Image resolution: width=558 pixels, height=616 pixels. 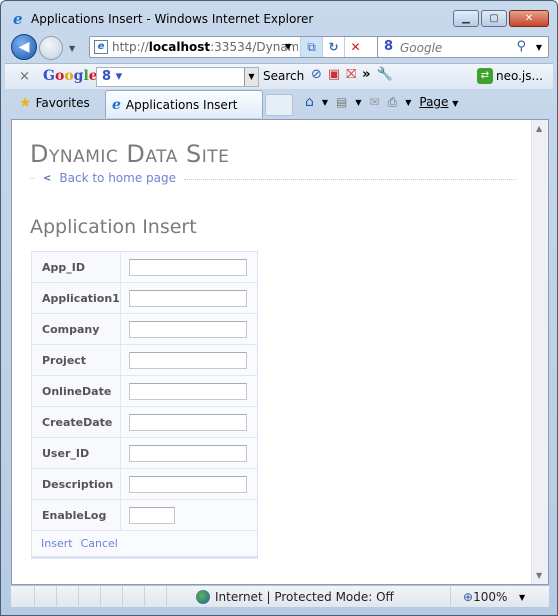 What do you see at coordinates (288, 46) in the screenshot?
I see `address-dropdown-icon: ▼` at bounding box center [288, 46].